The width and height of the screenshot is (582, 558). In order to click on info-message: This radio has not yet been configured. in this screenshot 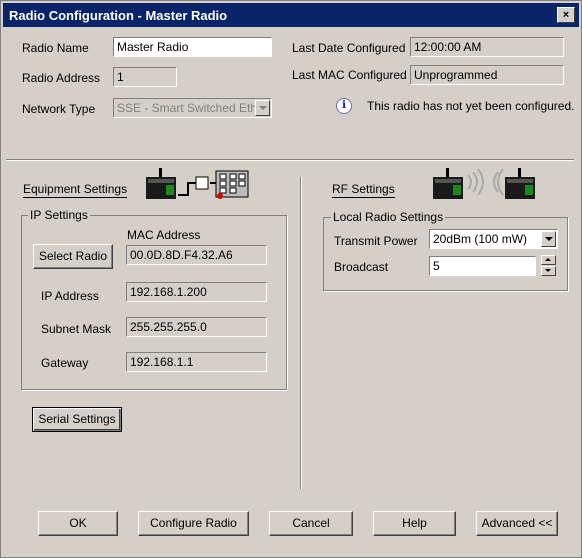, I will do `click(471, 106)`.